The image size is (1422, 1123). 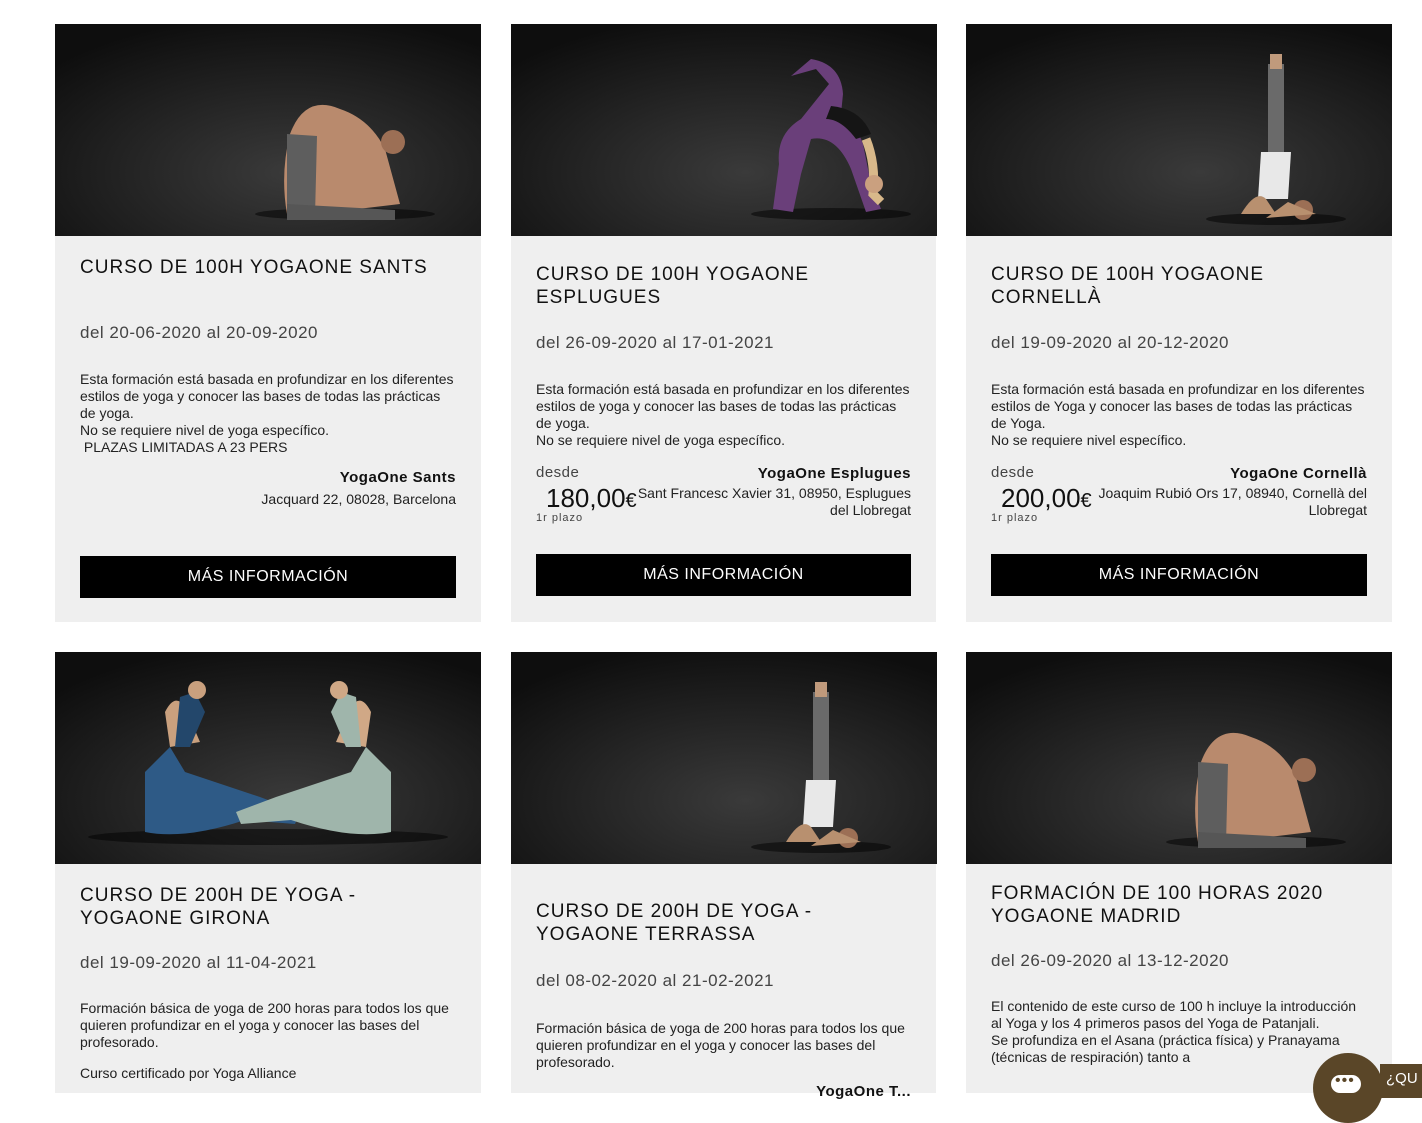 I want to click on course-price: desde 200,00€ 1r plazo, so click(x=1051, y=494).